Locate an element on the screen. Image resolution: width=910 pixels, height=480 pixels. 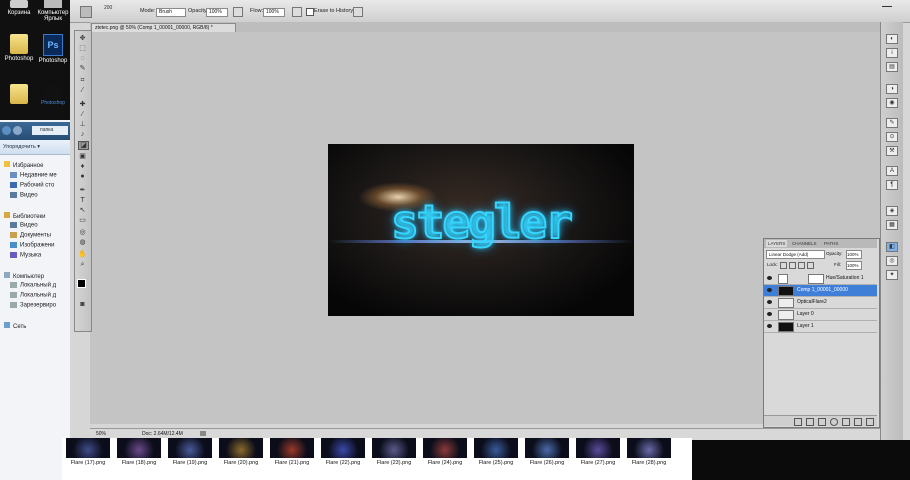
nav-item-images: Изображени is located at coordinates (32, 245).